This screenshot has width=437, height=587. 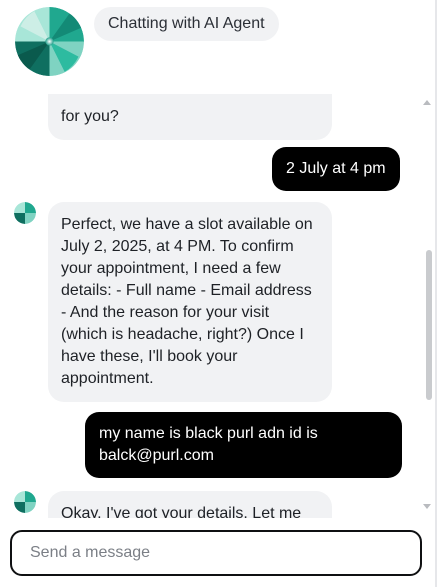 What do you see at coordinates (90, 116) in the screenshot?
I see `bot-message-text: for you?` at bounding box center [90, 116].